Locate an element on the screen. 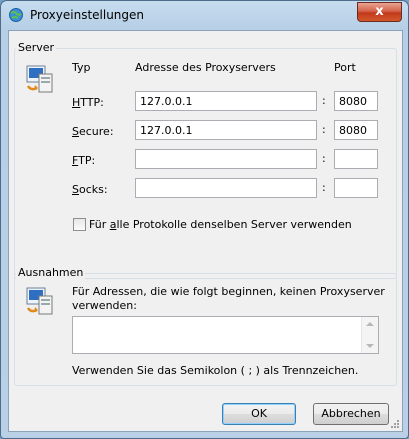  close-icon: x is located at coordinates (379, 11).